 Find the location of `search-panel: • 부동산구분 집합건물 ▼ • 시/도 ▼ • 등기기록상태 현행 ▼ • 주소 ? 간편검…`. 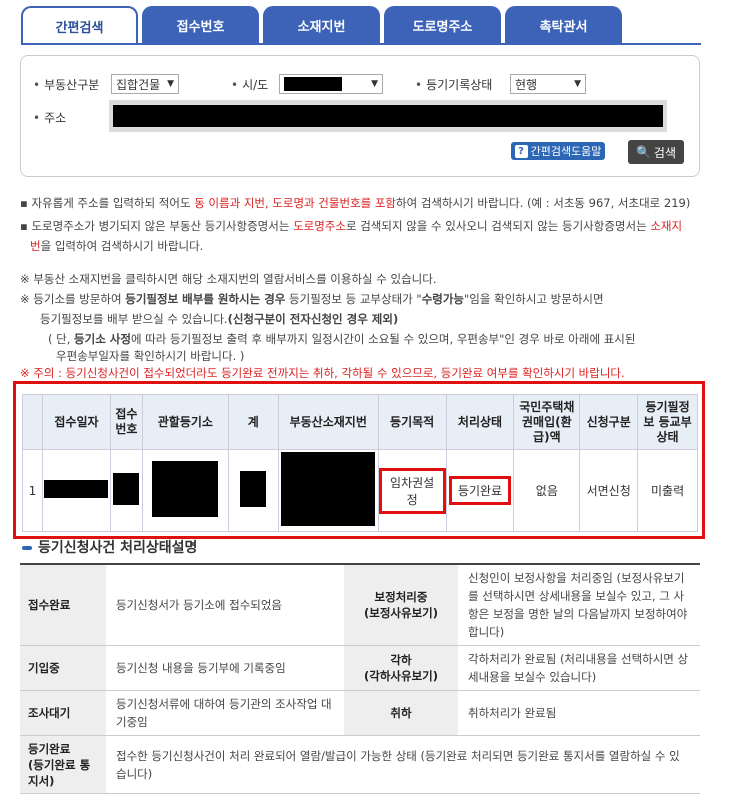

search-panel: • 부동산구분 집합건물 ▼ • 시/도 ▼ • 등기기록상태 현행 ▼ • 주소 ? 간편검… is located at coordinates (360, 116).